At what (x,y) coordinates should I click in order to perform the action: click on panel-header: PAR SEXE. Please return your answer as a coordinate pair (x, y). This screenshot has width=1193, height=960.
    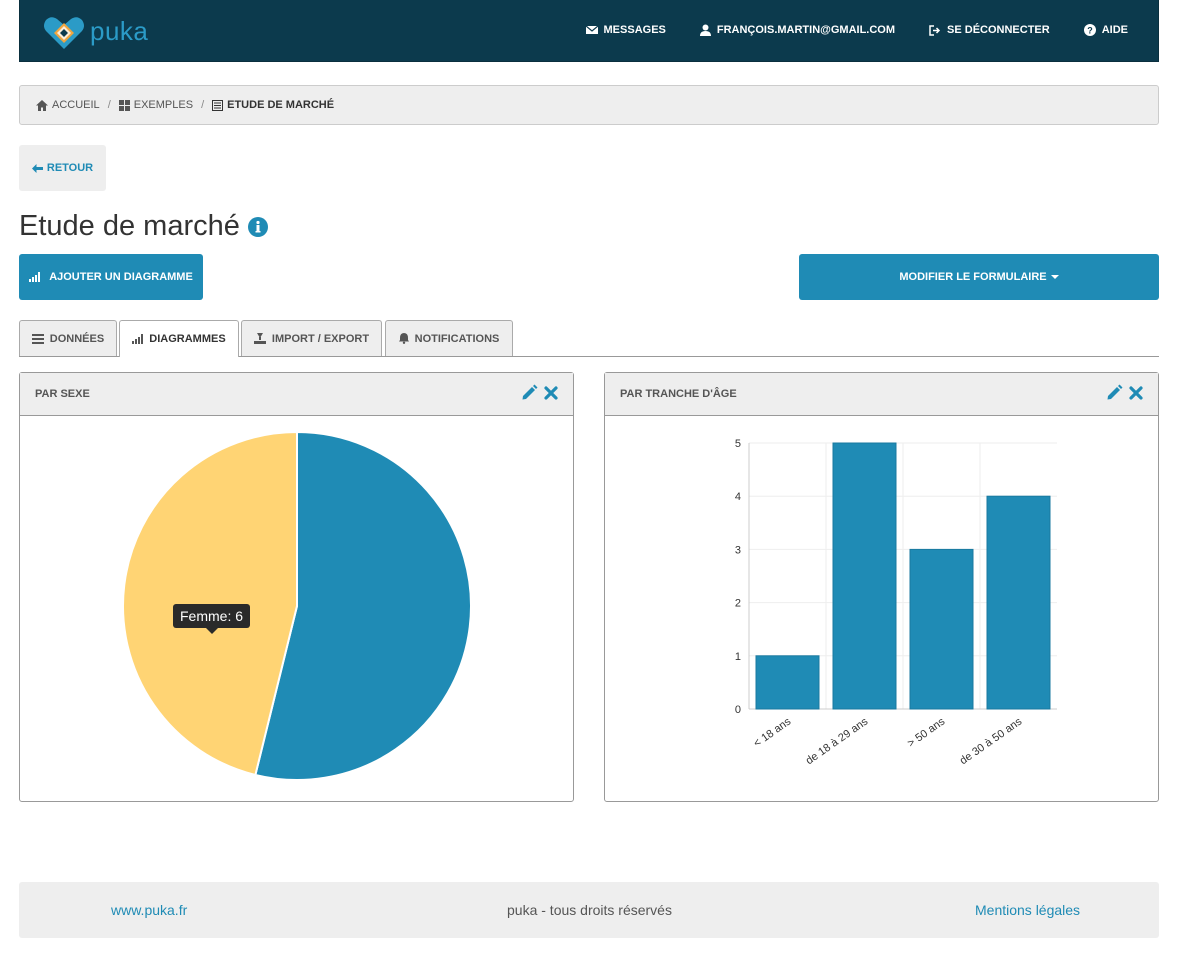
    Looking at the image, I should click on (296, 394).